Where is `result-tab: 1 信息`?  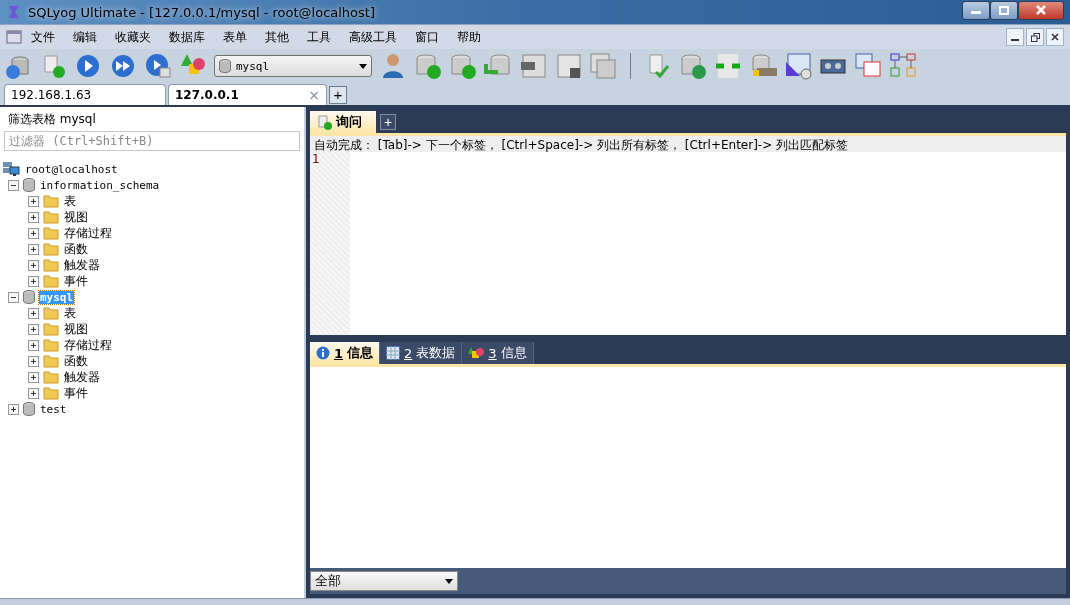
result-tab: 1 信息 is located at coordinates (345, 353).